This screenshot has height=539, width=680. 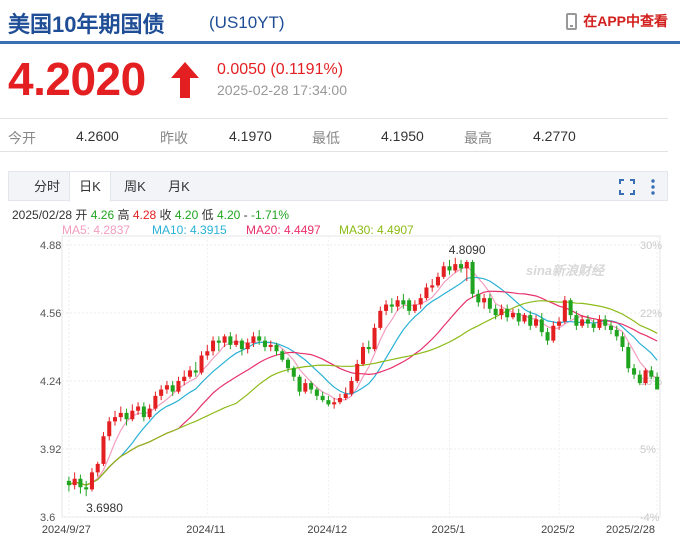 What do you see at coordinates (47, 518) in the screenshot?
I see `y-tick-label: 3.6` at bounding box center [47, 518].